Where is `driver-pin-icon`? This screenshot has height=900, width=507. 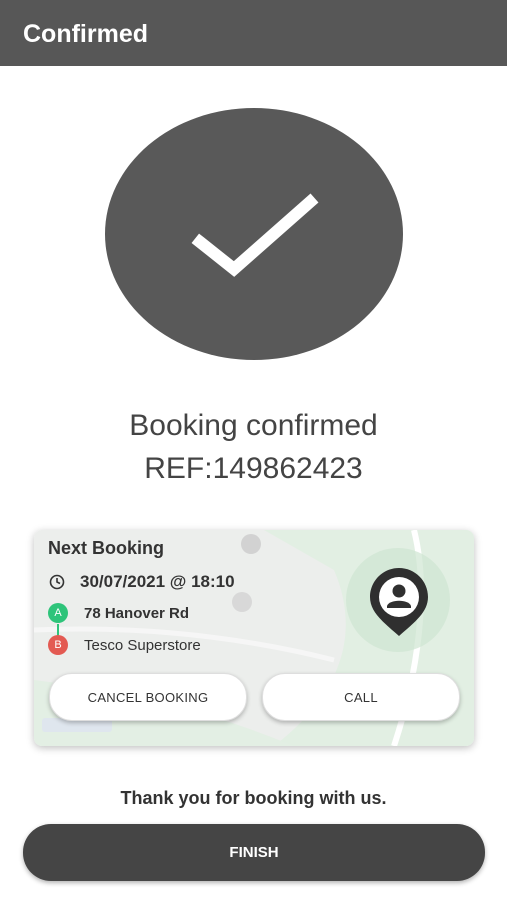
driver-pin-icon is located at coordinates (399, 602).